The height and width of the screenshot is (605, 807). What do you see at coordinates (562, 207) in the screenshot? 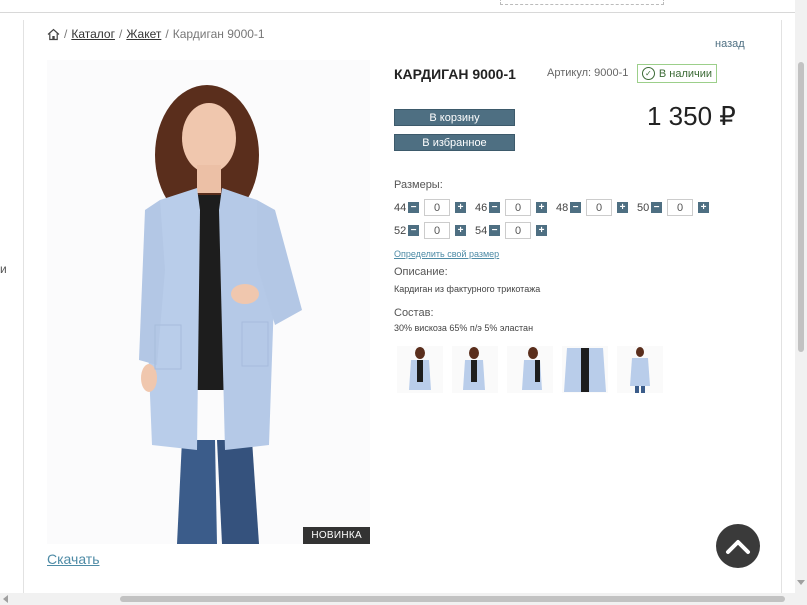
I see `size-number: 48` at bounding box center [562, 207].